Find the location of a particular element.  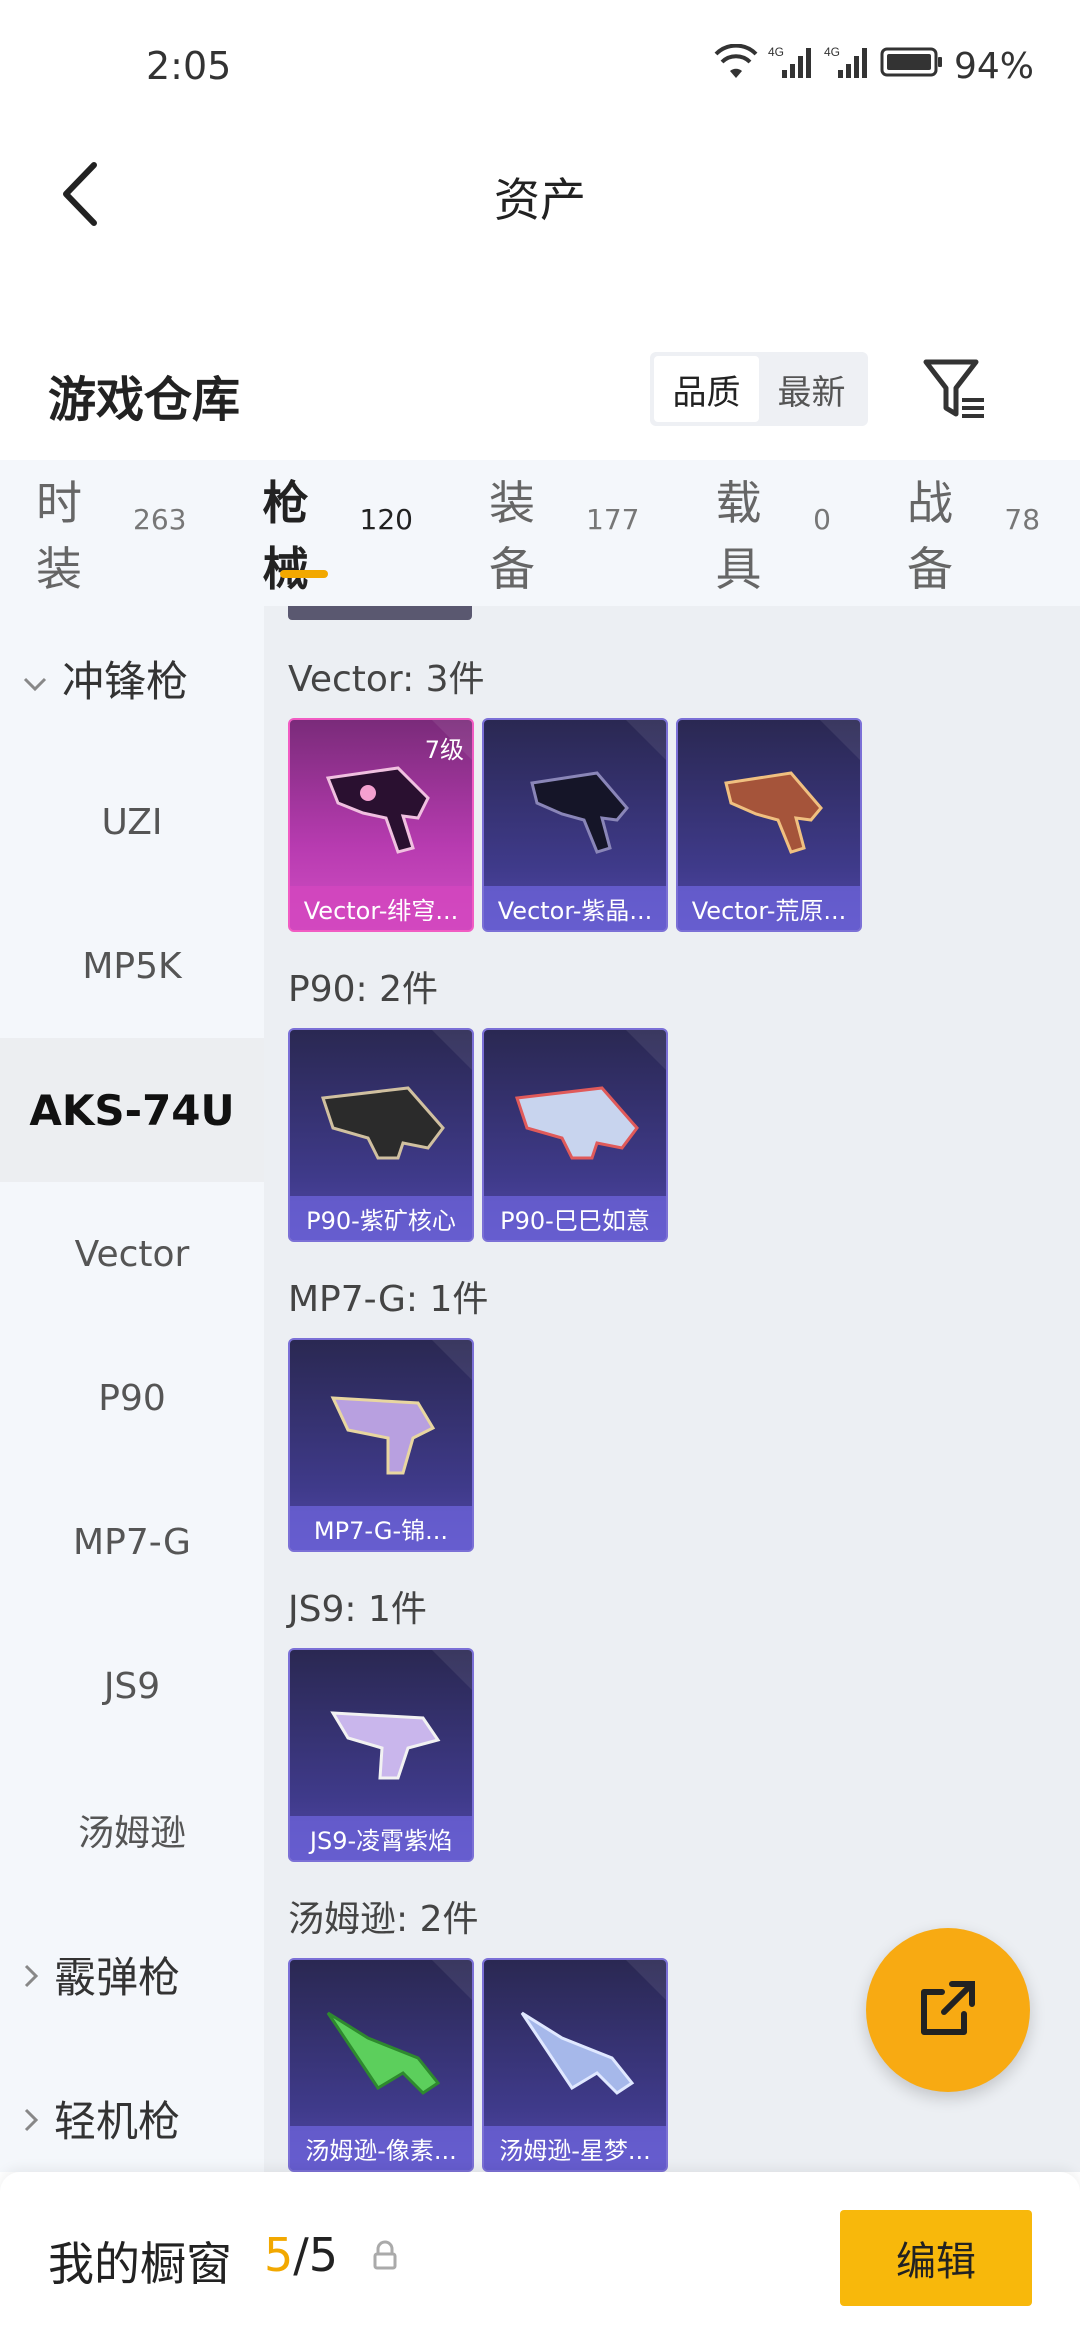

tab-count: 120 is located at coordinates (386, 519).